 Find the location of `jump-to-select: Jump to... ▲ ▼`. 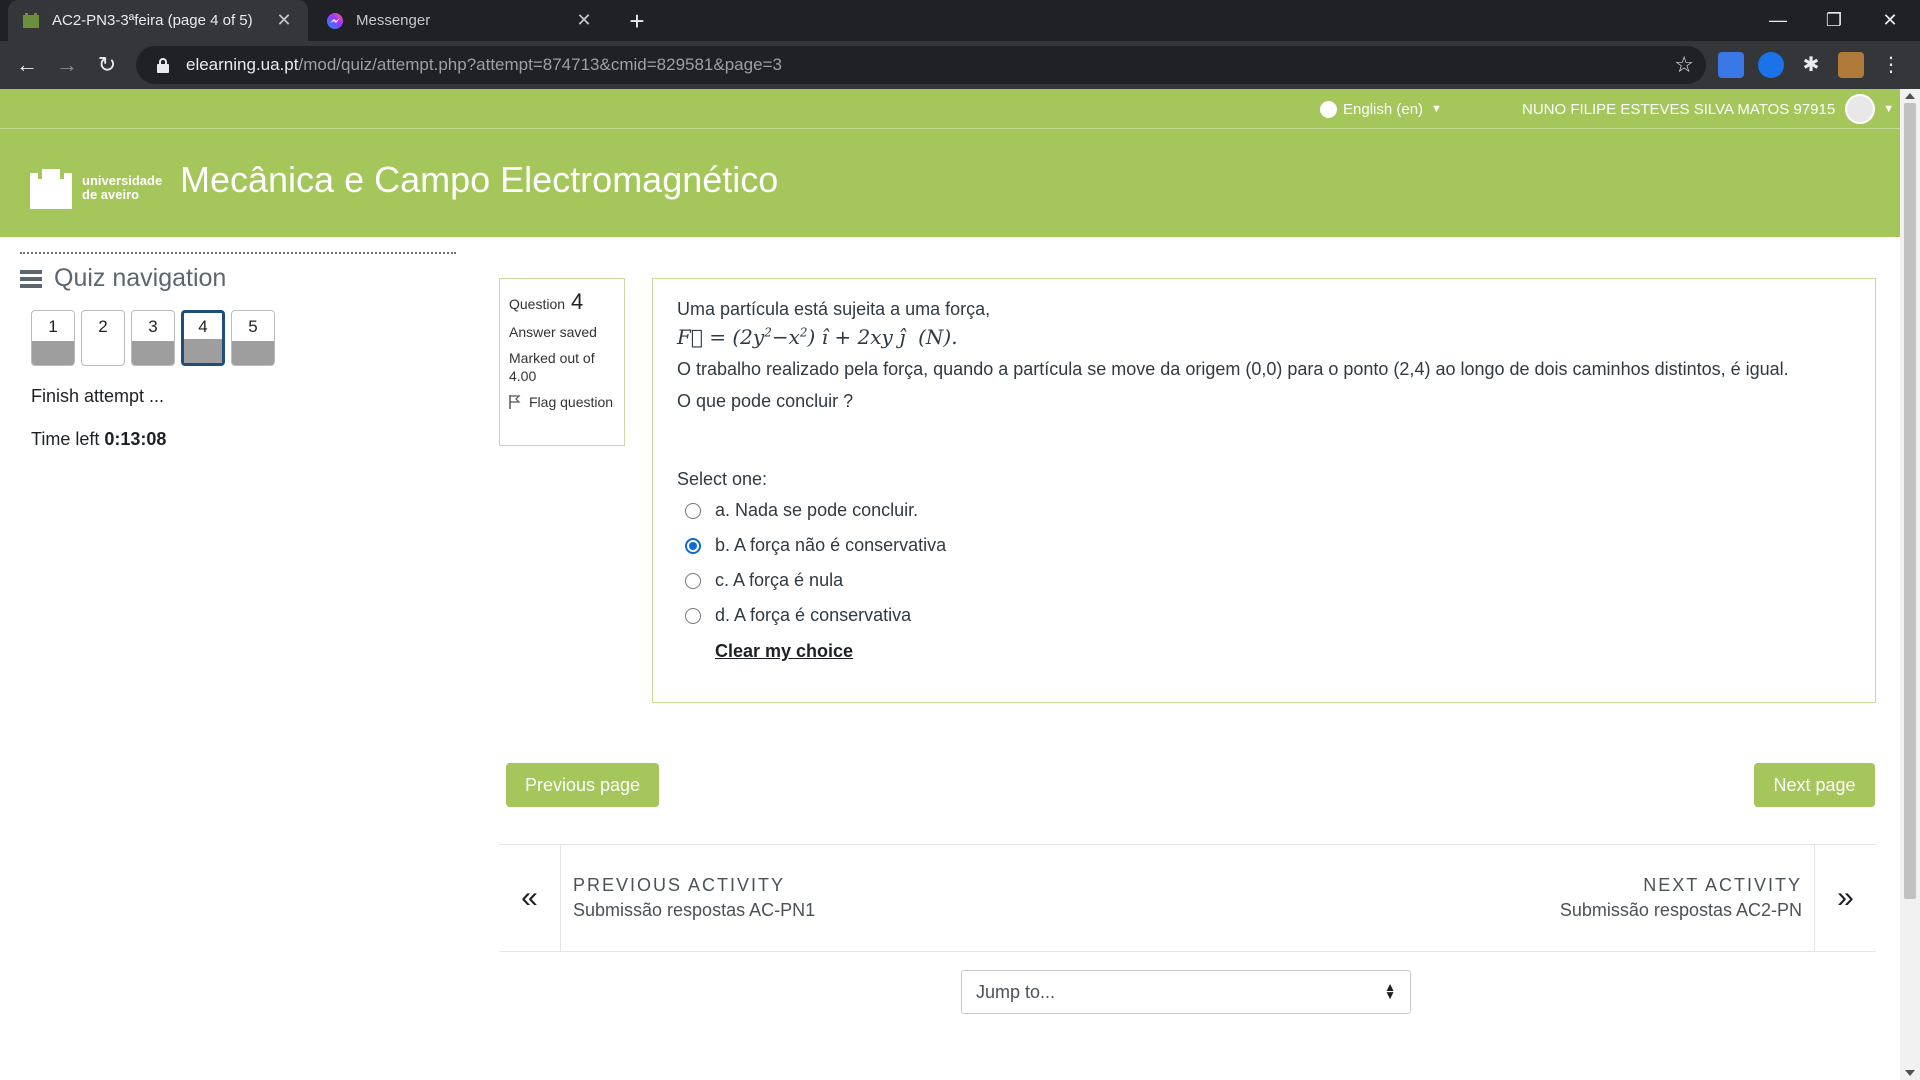

jump-to-select: Jump to... ▲ ▼ is located at coordinates (1186, 992).